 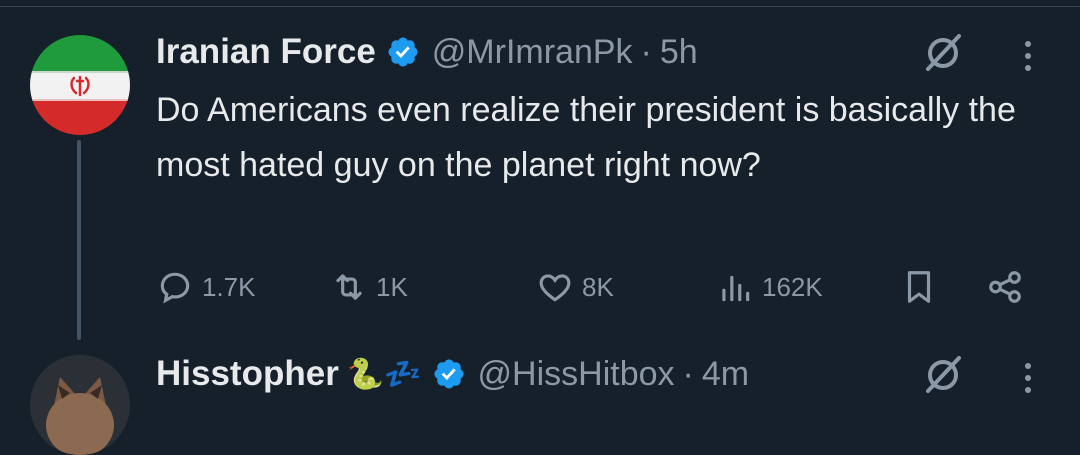 I want to click on name-emoji: 🐍💤, so click(x=384, y=374).